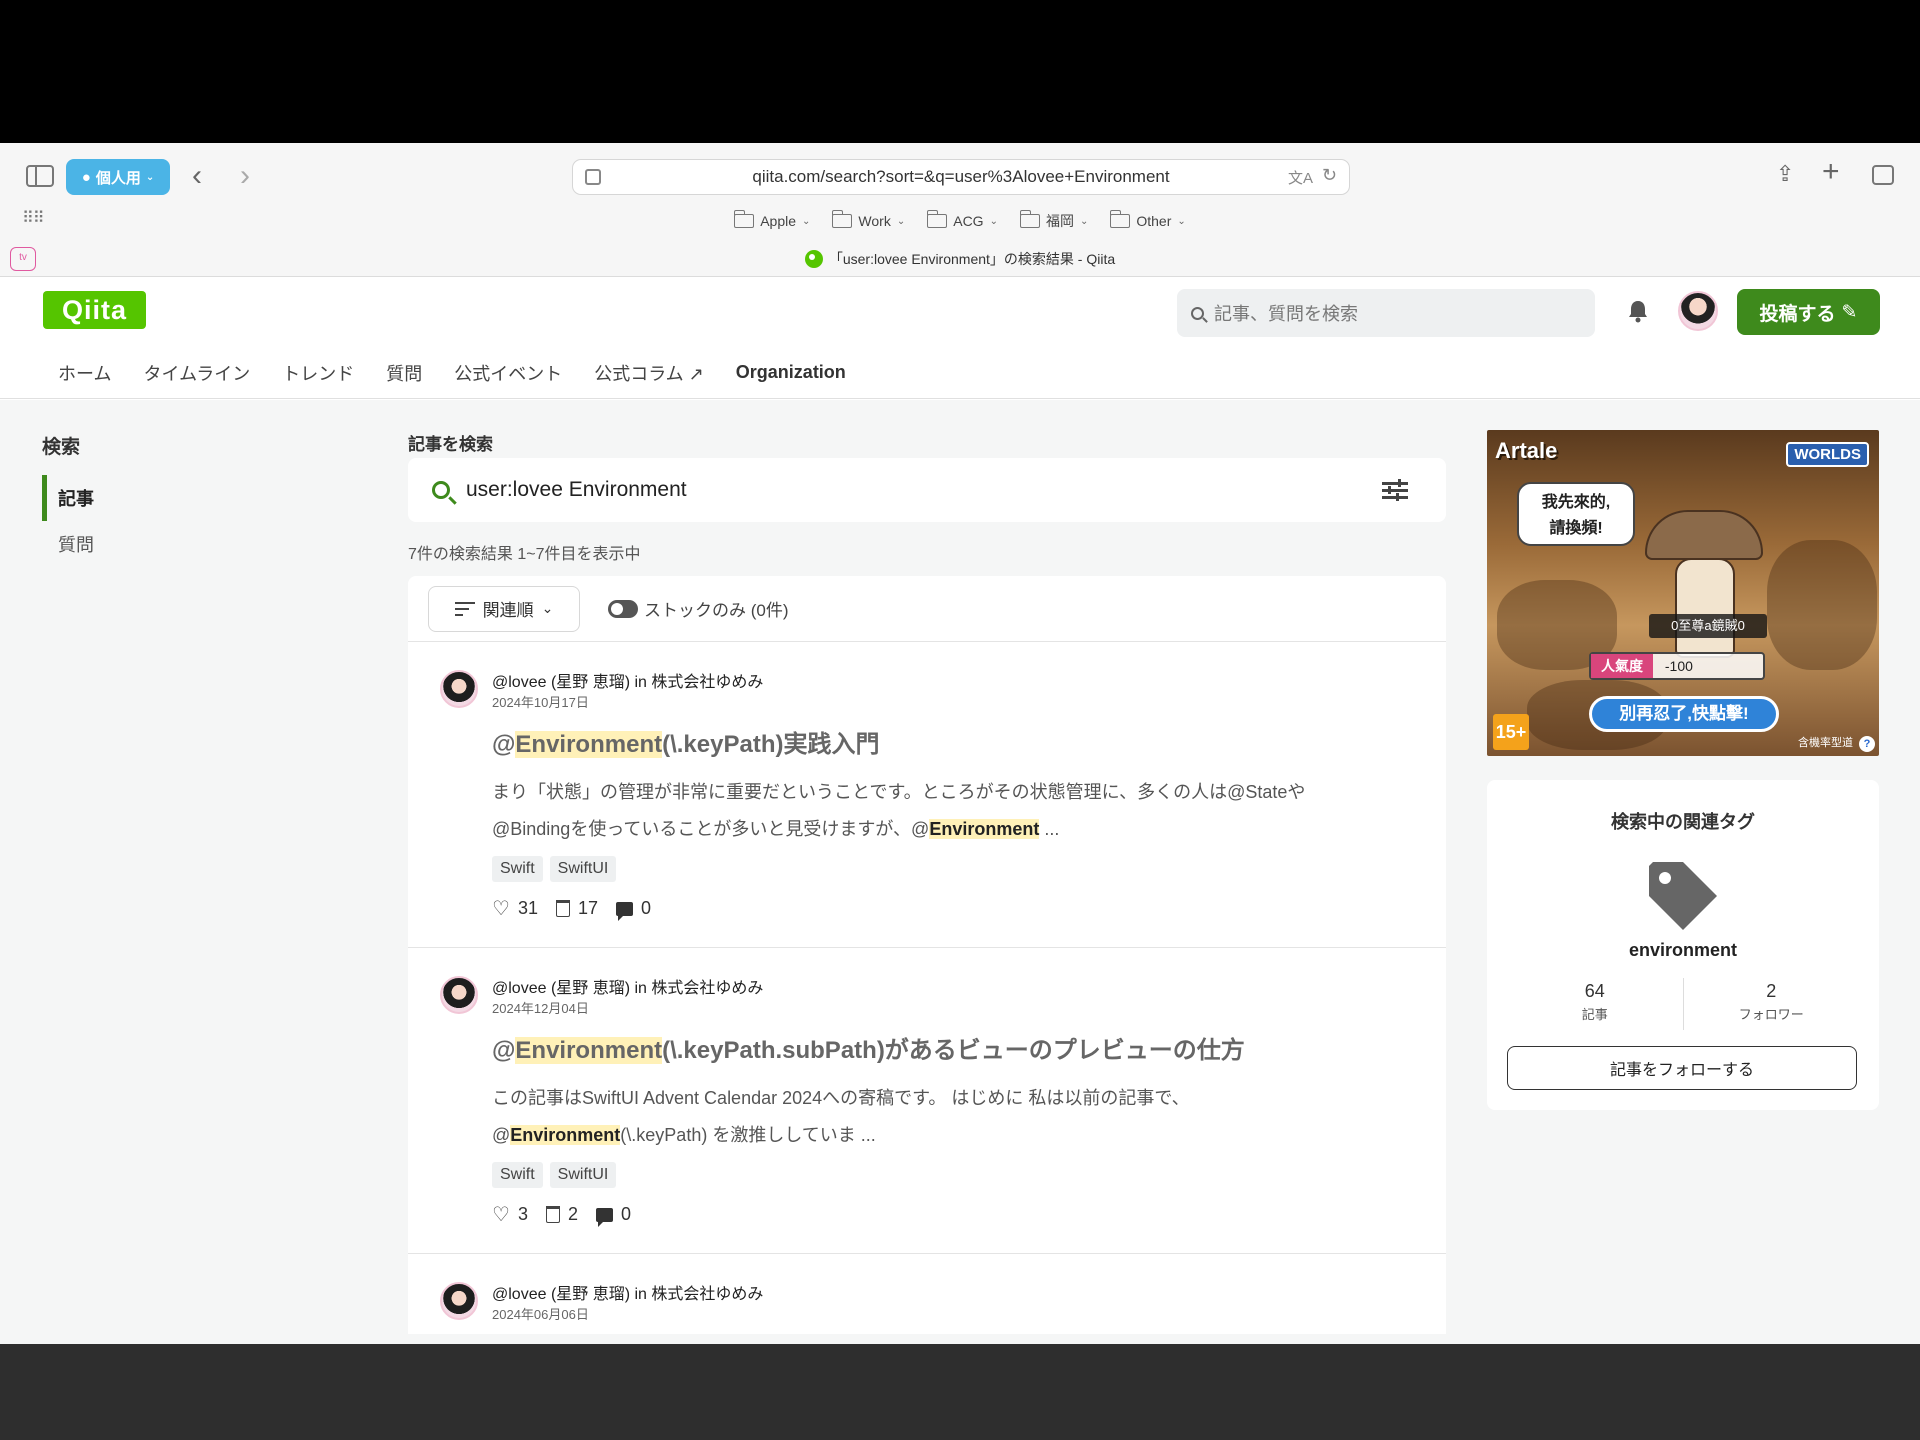  I want to click on toggle-switch, so click(623, 608).